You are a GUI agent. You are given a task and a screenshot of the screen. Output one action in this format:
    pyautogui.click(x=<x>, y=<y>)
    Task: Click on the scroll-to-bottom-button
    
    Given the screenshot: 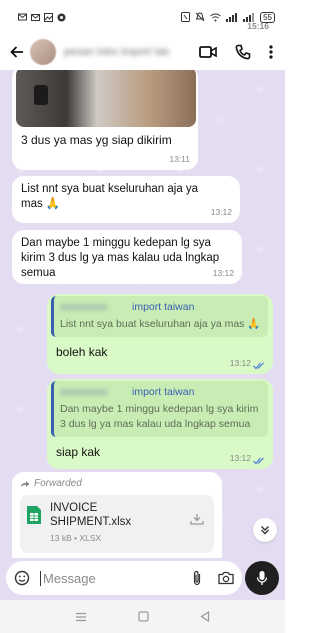 What is the action you would take?
    pyautogui.click(x=265, y=530)
    